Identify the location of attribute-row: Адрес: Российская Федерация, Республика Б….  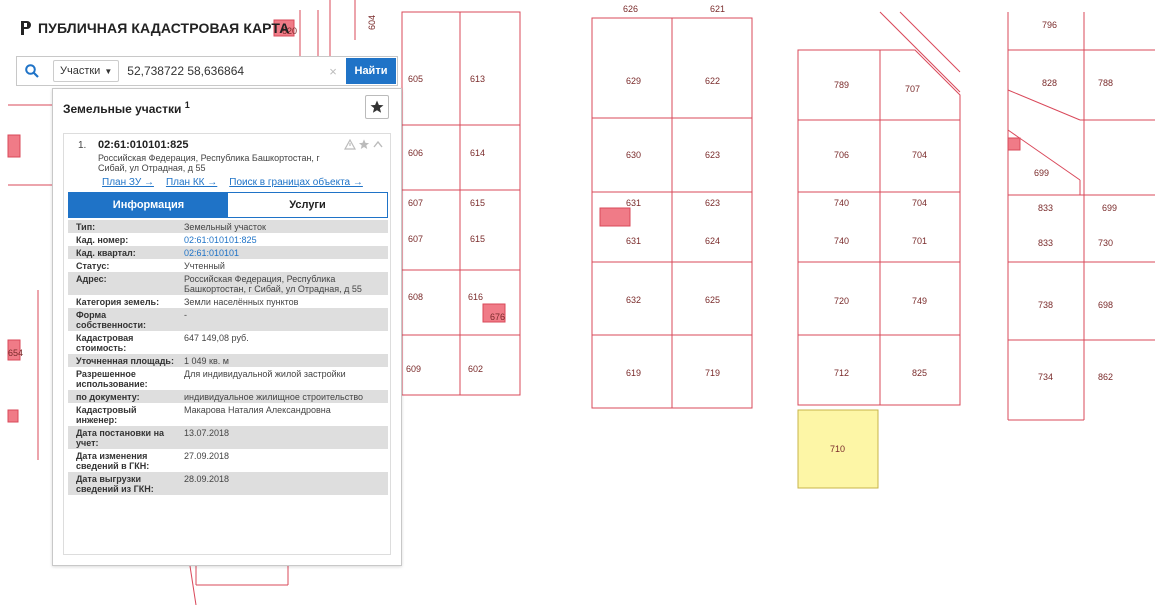
(228, 283).